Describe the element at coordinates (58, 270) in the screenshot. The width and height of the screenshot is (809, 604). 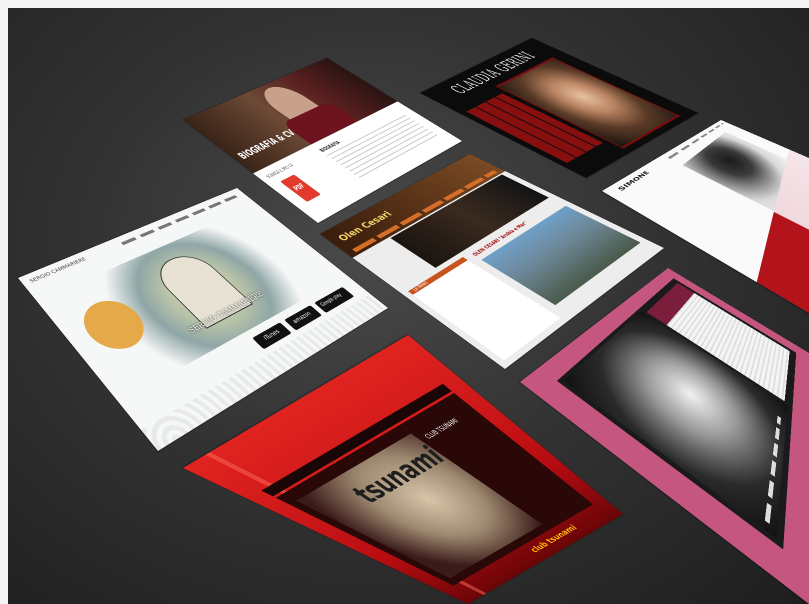
I see `sergio-brand: SERGIO CAMMARIERE` at that location.